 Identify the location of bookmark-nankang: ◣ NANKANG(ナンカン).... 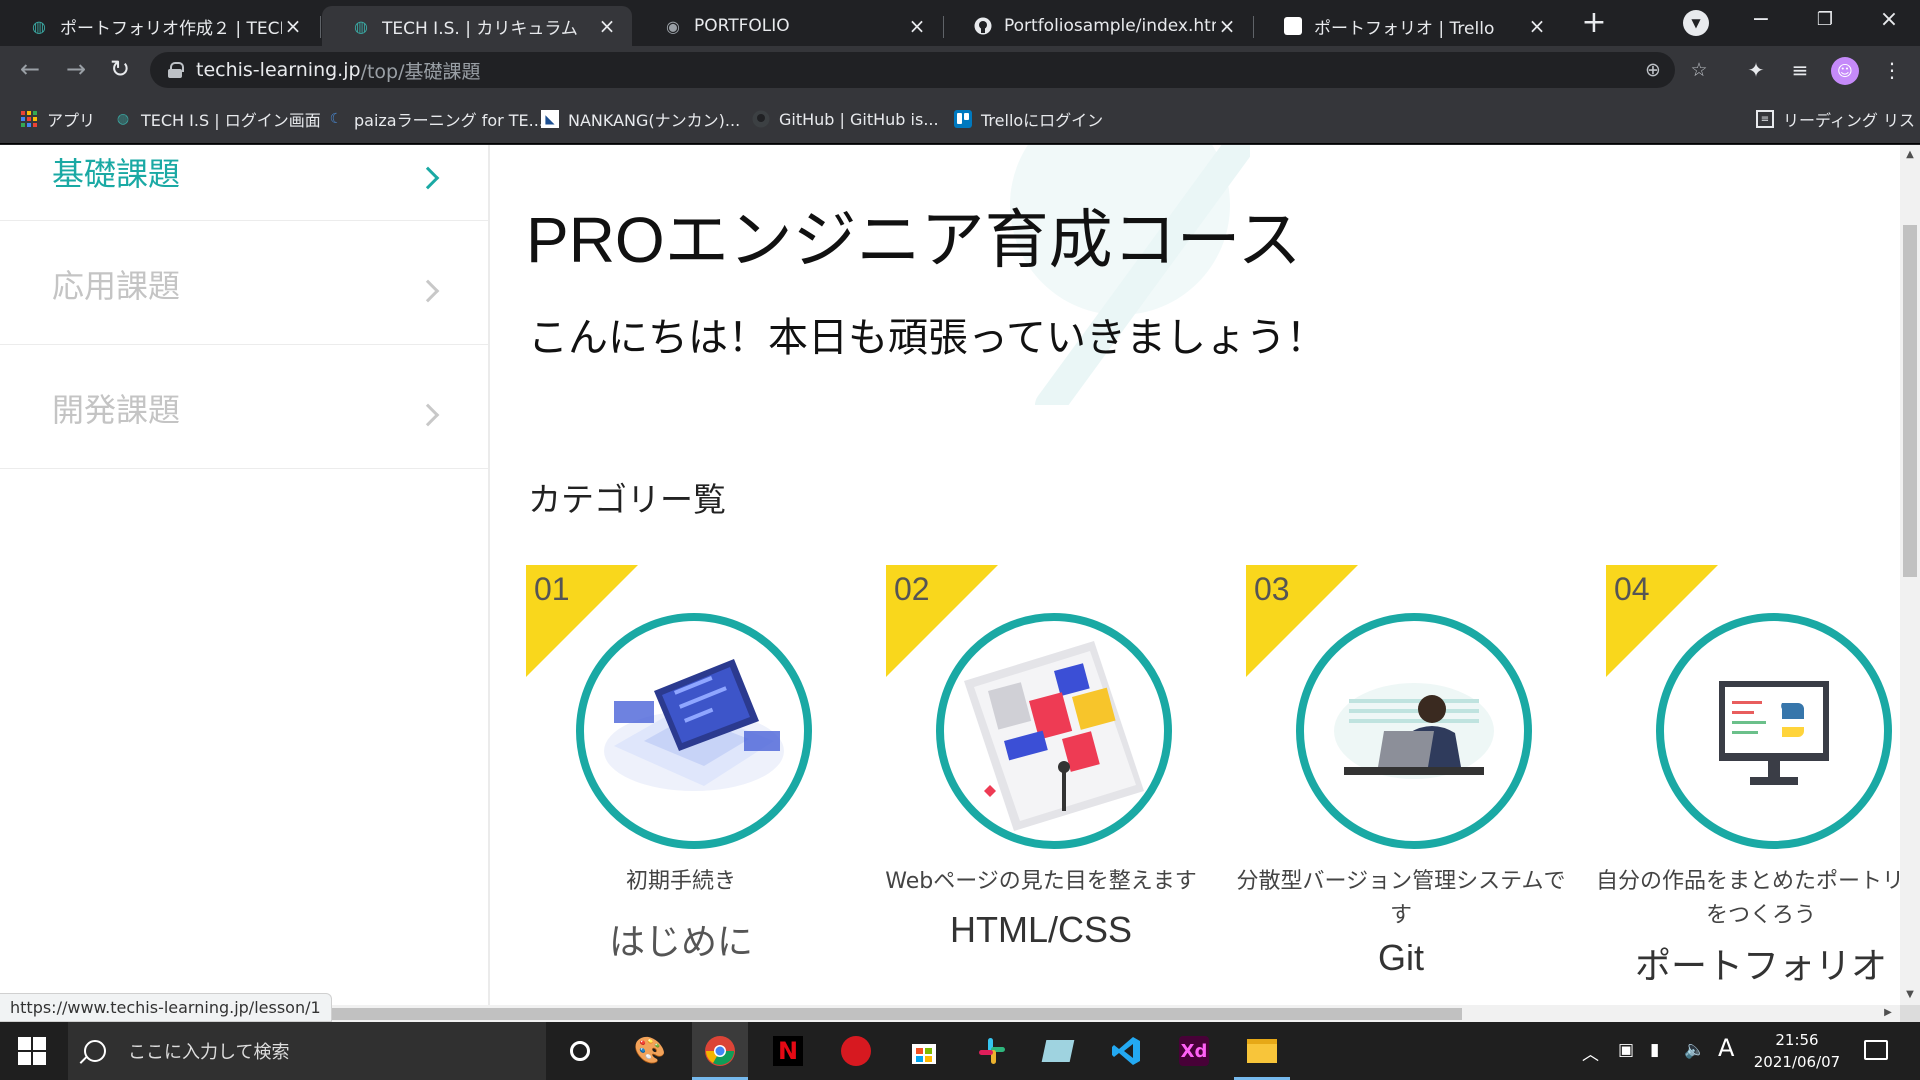
(640, 119).